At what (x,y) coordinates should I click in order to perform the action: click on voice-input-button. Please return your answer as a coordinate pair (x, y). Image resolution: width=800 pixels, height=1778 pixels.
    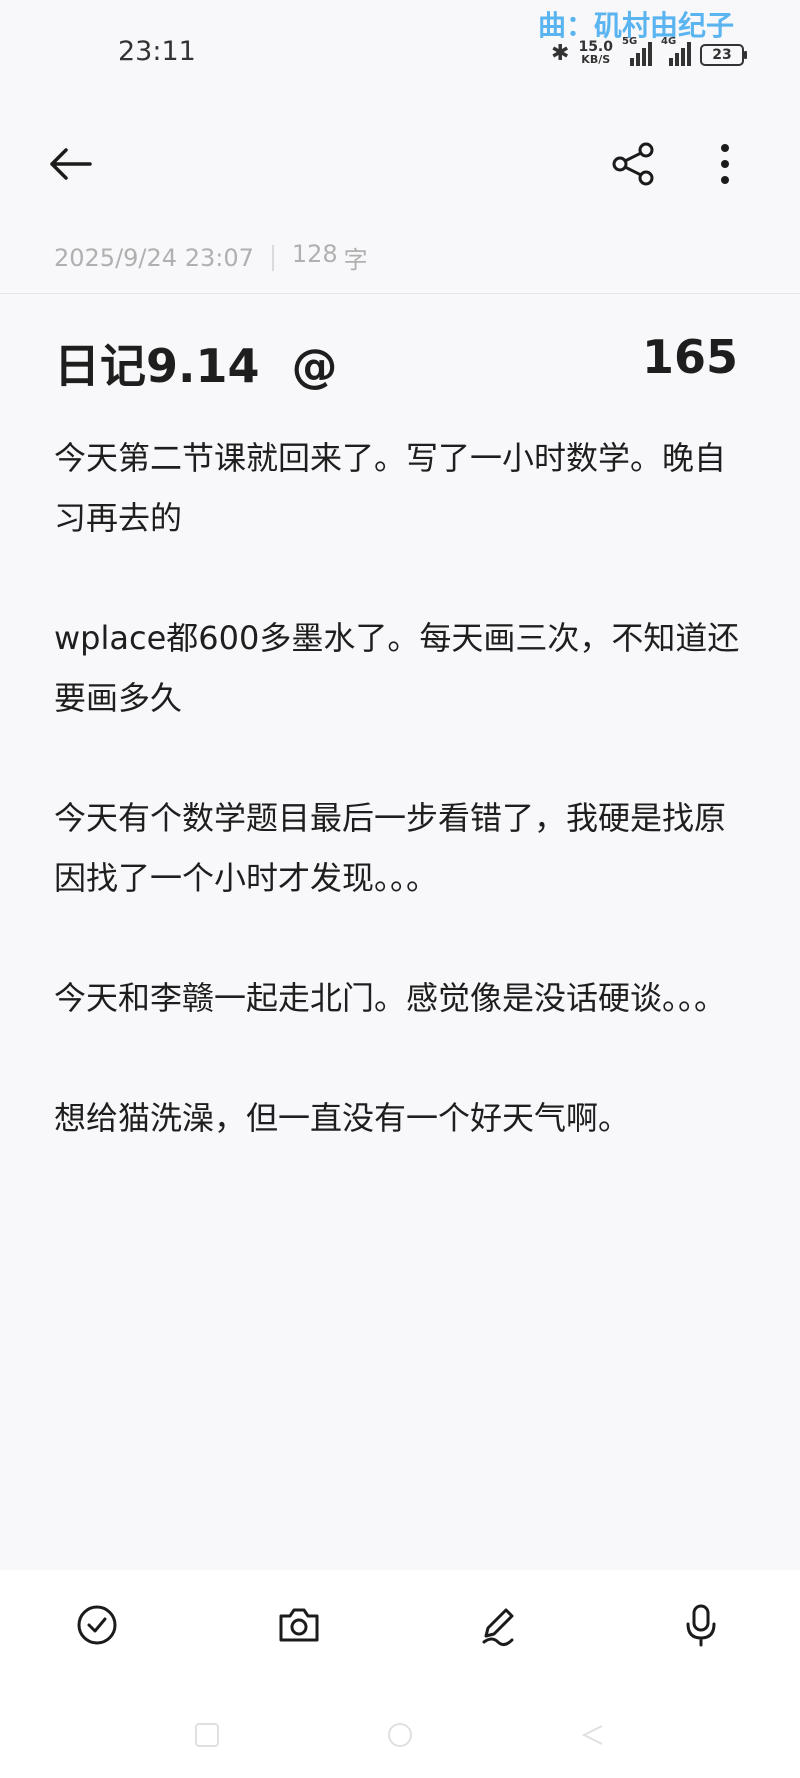
    Looking at the image, I should click on (701, 1625).